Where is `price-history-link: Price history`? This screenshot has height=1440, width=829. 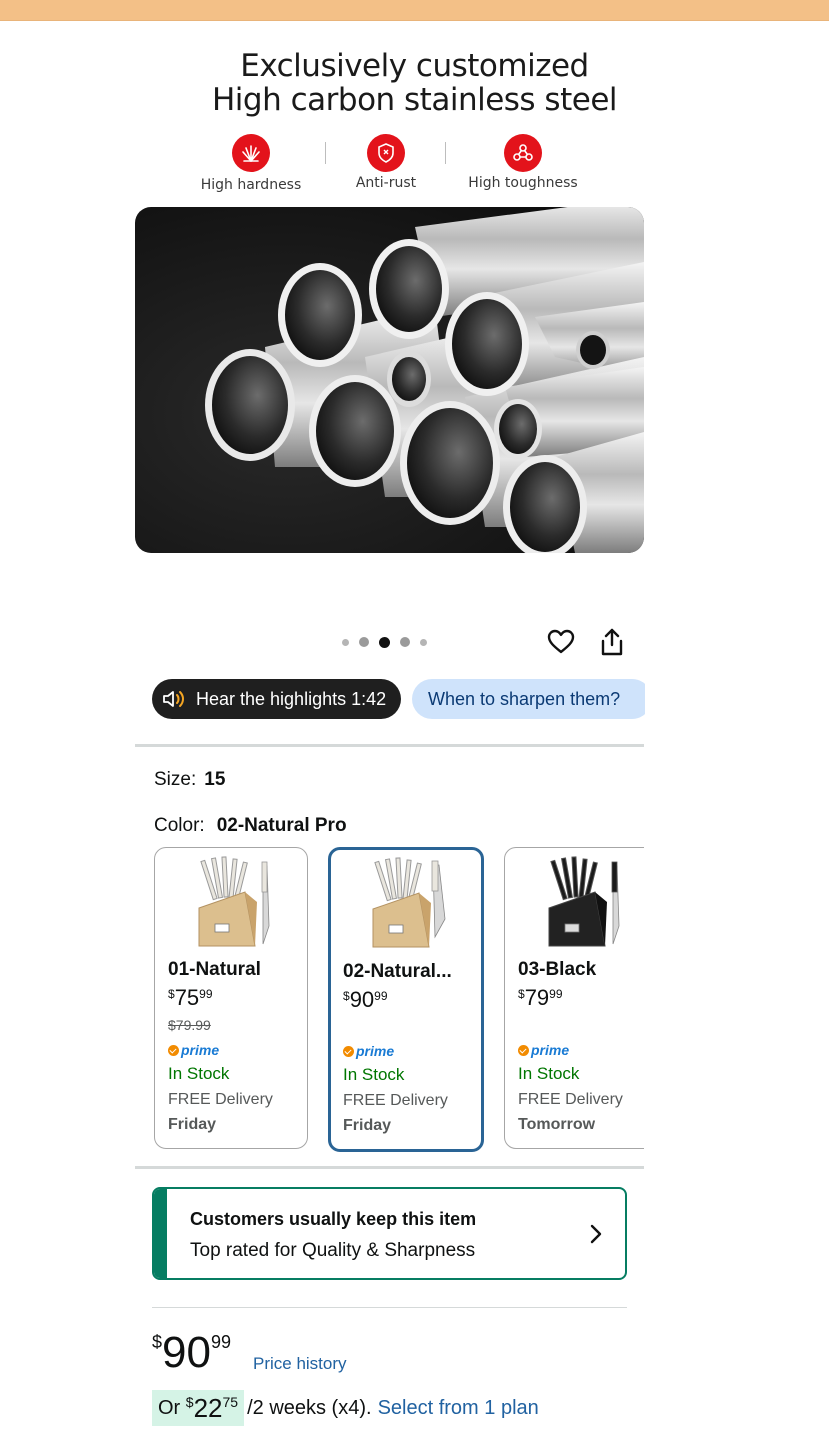 price-history-link: Price history is located at coordinates (300, 1364).